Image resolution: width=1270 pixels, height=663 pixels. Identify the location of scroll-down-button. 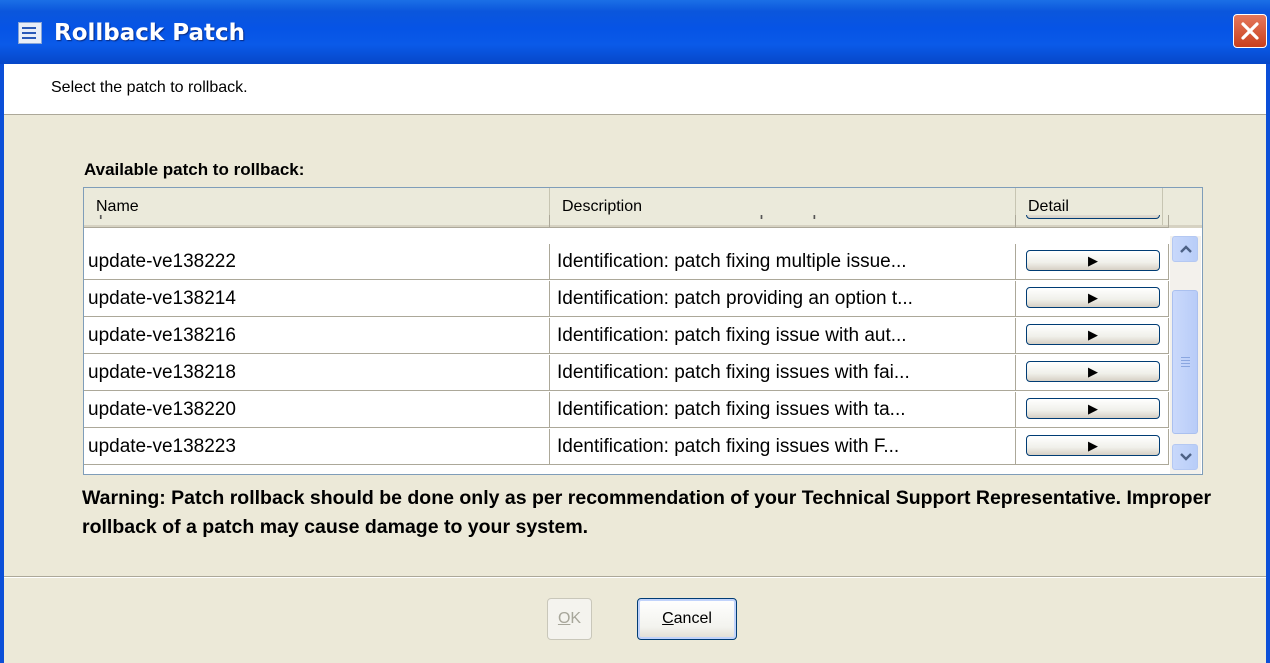
(1185, 457).